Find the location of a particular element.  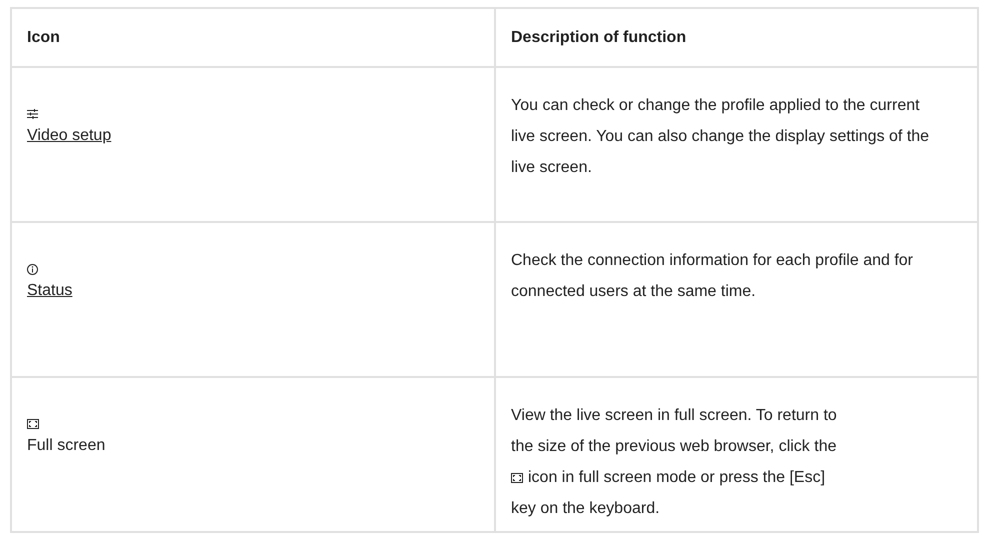

row-label: Full screen is located at coordinates (66, 446).